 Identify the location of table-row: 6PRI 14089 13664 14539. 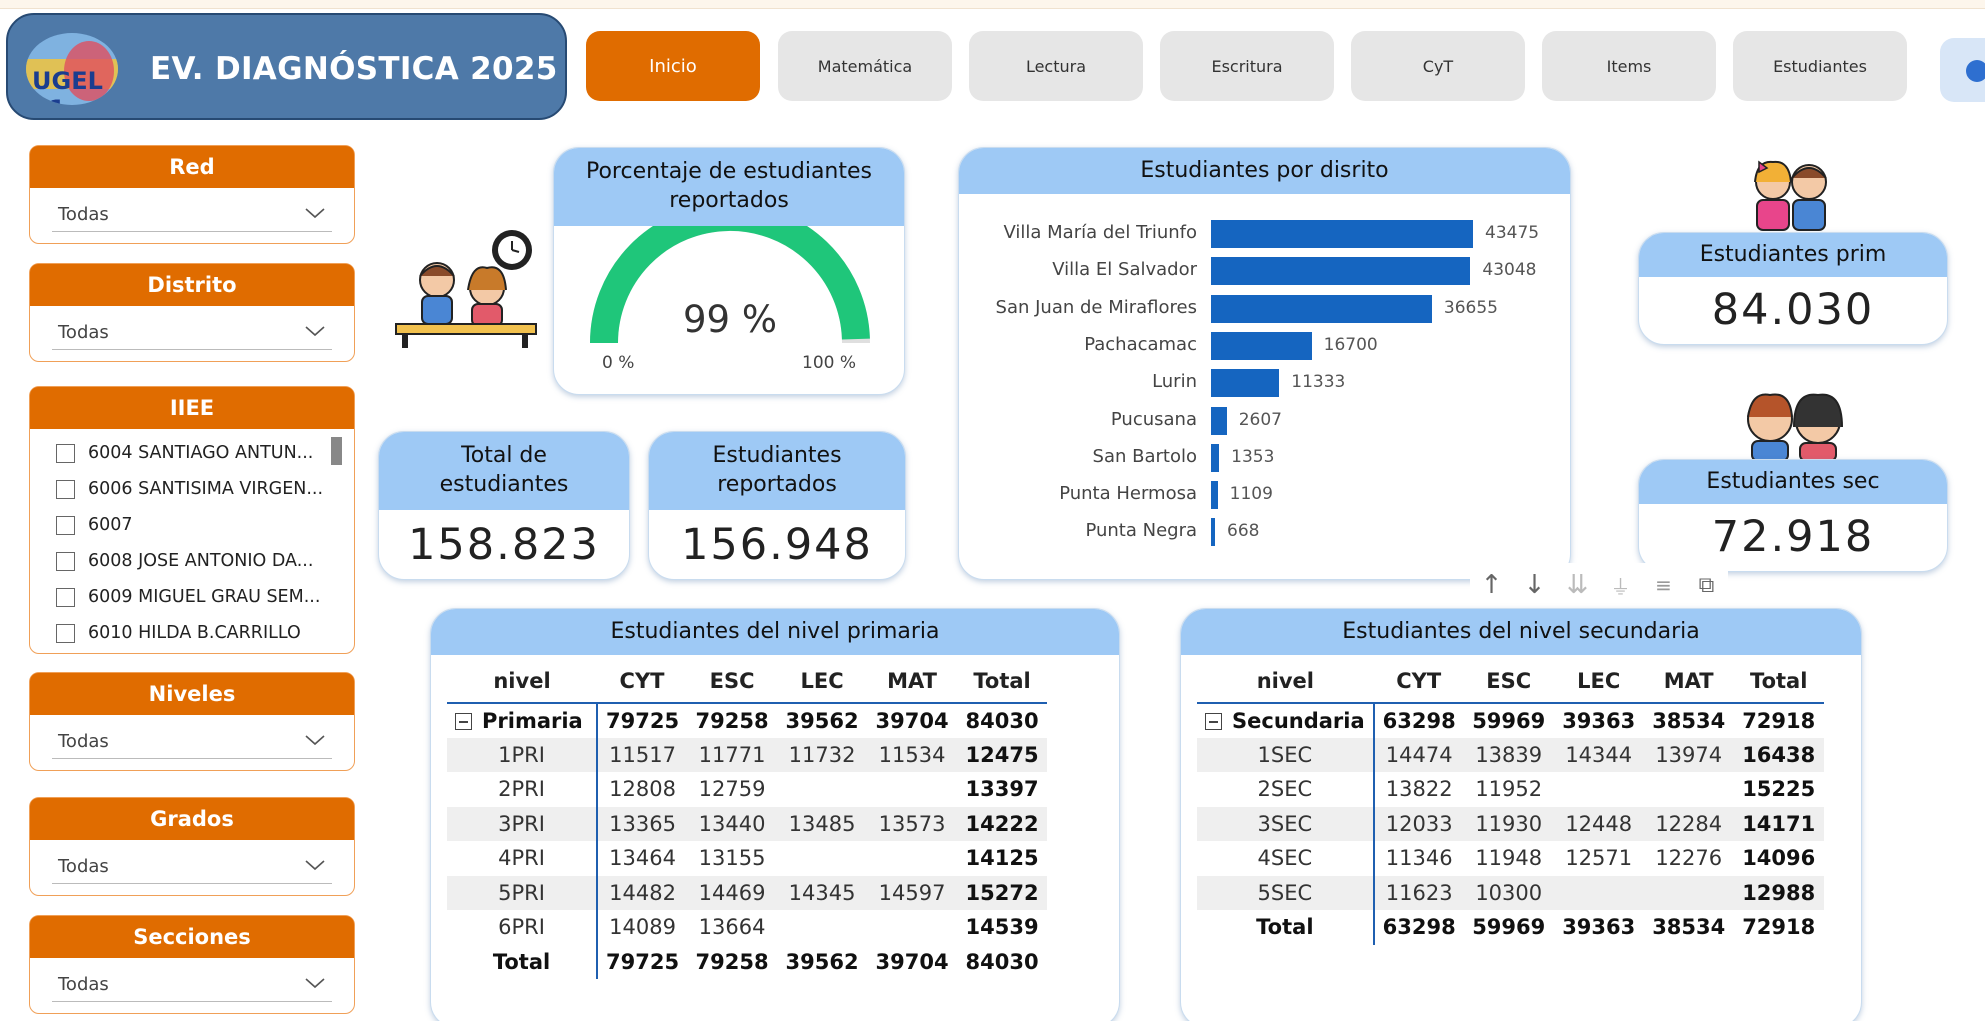
(747, 927).